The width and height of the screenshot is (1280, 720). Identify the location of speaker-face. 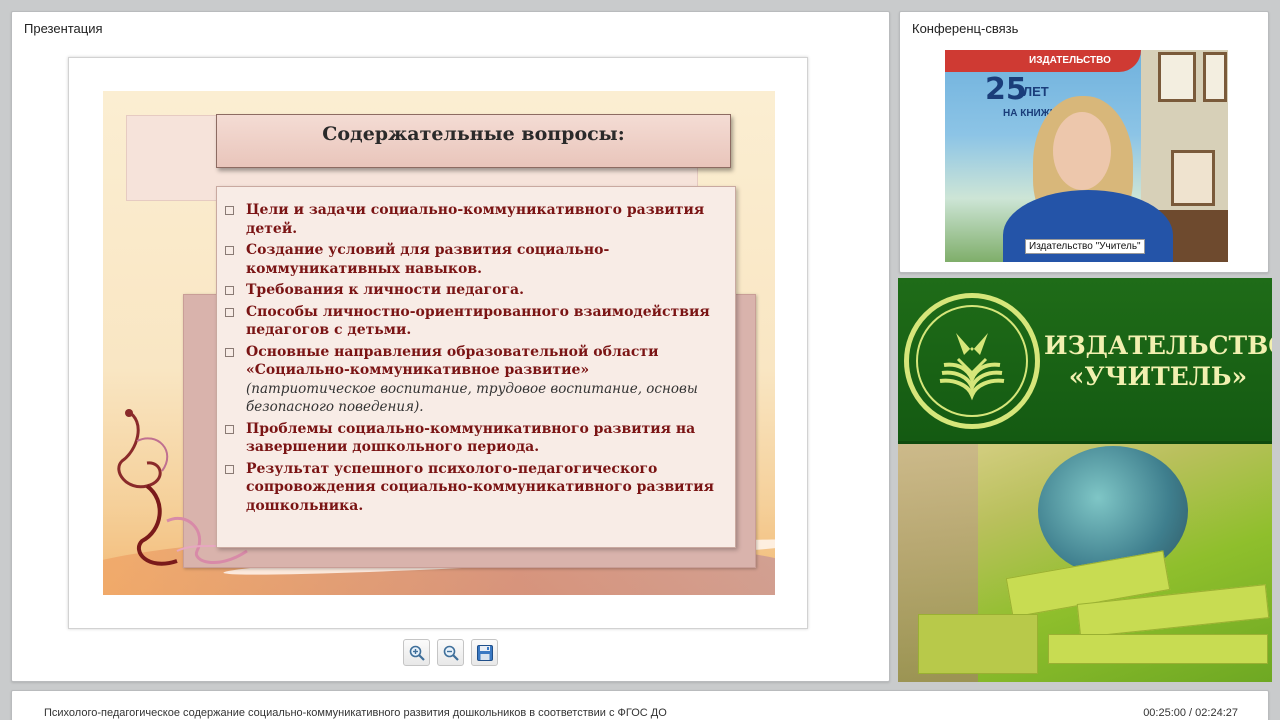
(1082, 151).